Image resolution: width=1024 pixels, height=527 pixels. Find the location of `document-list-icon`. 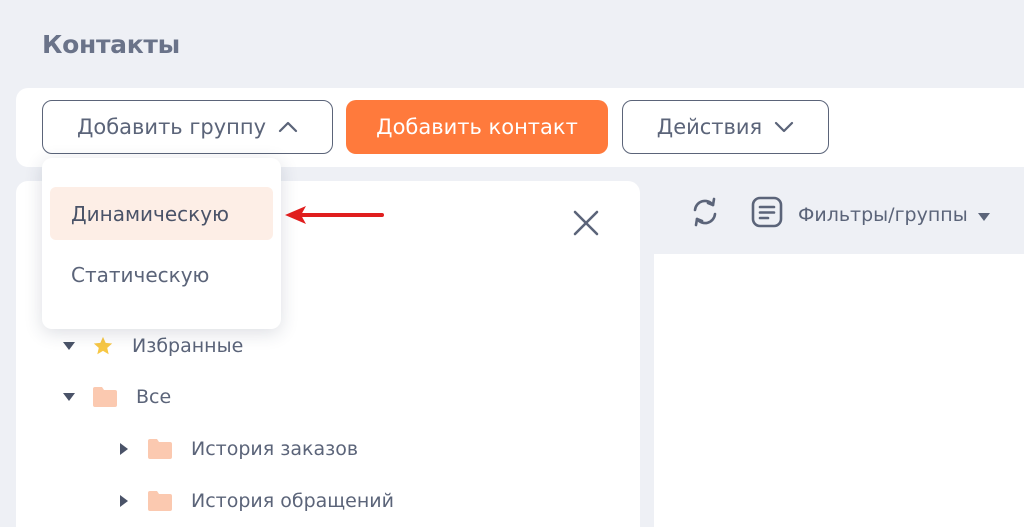

document-list-icon is located at coordinates (767, 214).